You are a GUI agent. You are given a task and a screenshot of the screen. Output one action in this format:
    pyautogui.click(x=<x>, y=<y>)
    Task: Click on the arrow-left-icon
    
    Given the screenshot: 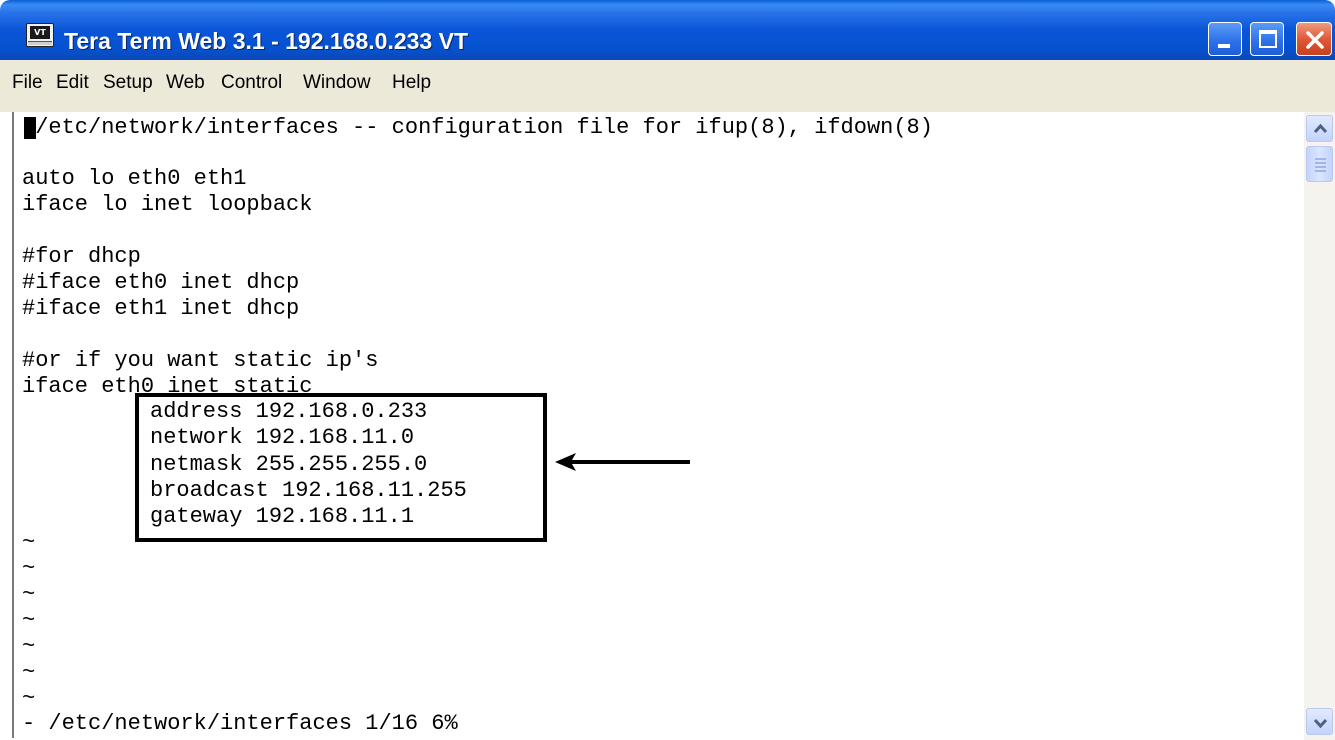 What is the action you would take?
    pyautogui.click(x=622, y=462)
    